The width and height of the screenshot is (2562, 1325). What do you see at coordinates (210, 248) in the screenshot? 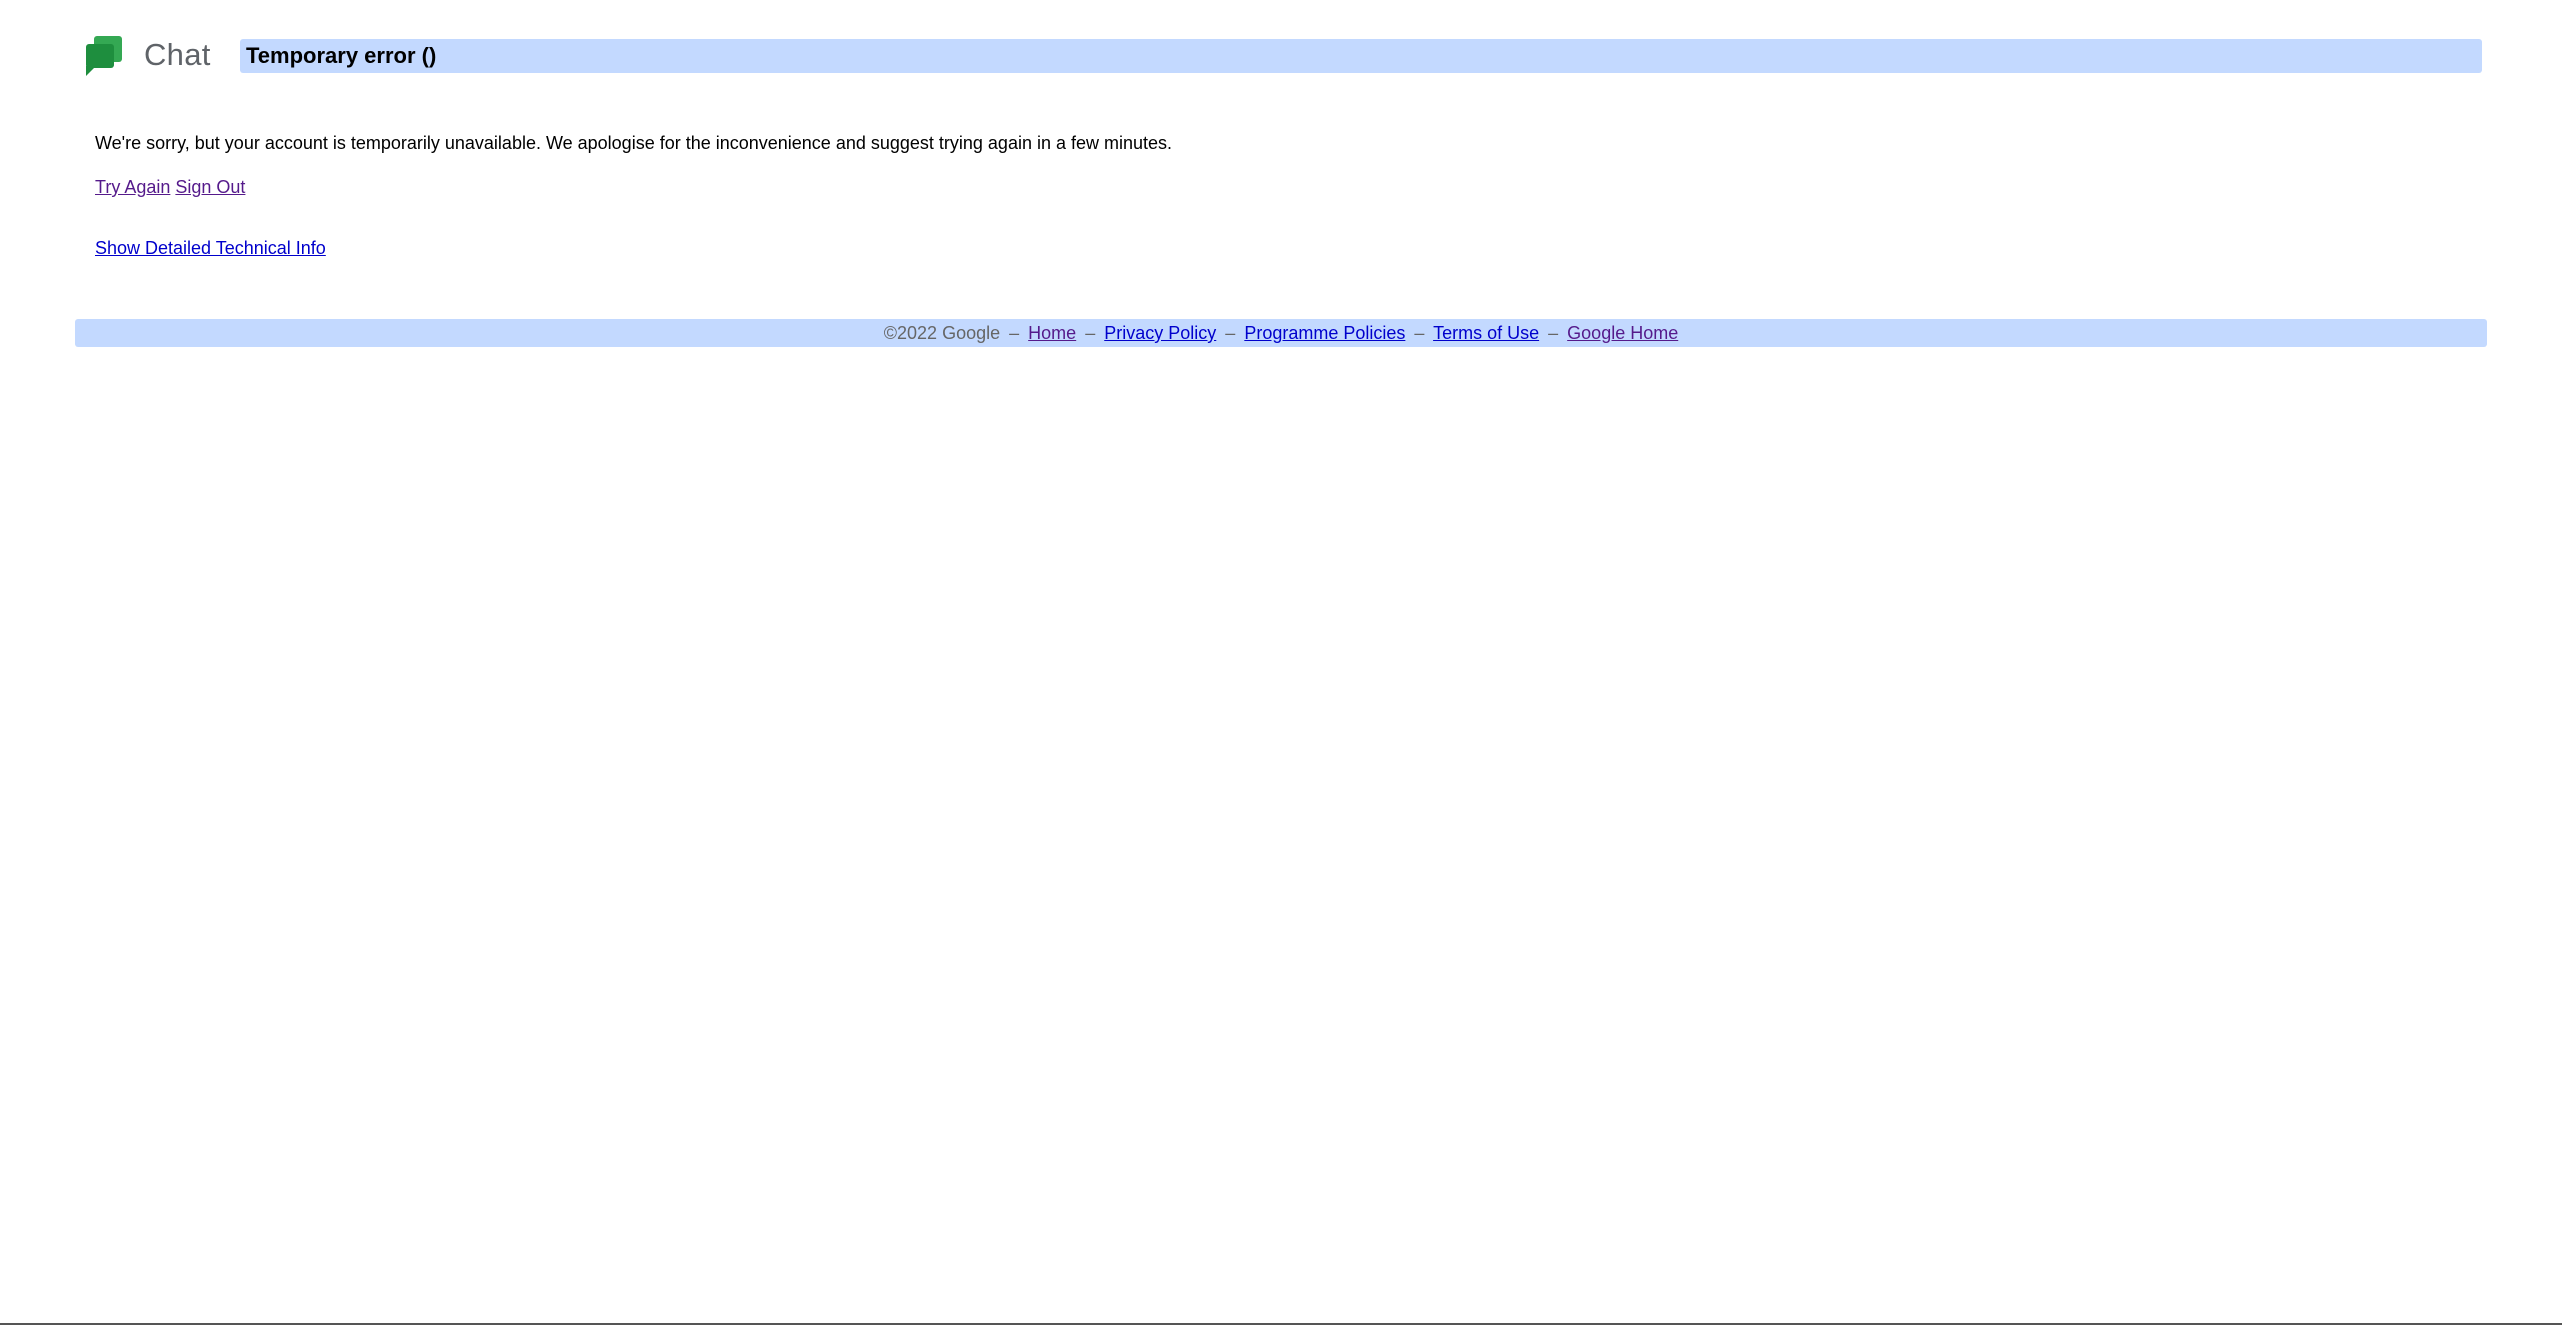
I see `show-technical-info-link: Show Detailed Technical Info` at bounding box center [210, 248].